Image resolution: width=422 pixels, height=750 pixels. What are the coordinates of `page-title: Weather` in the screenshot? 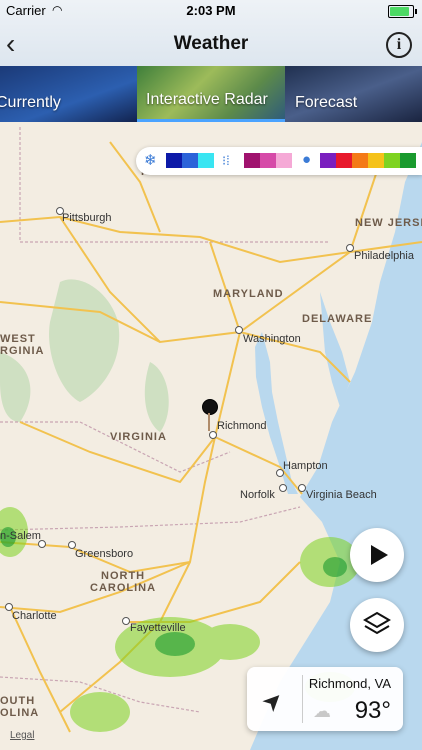 It's located at (211, 43).